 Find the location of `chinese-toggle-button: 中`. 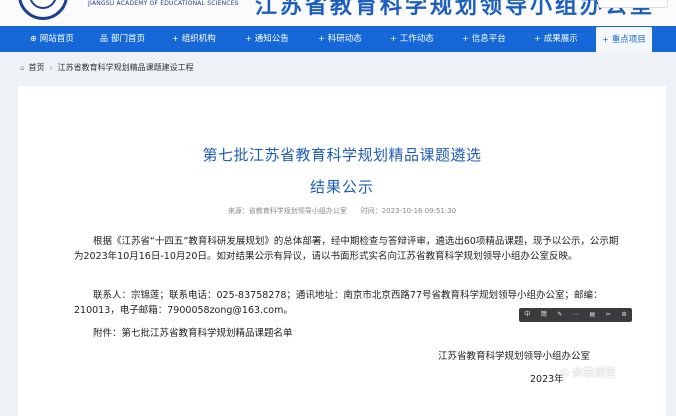

chinese-toggle-button: 中 is located at coordinates (527, 315).